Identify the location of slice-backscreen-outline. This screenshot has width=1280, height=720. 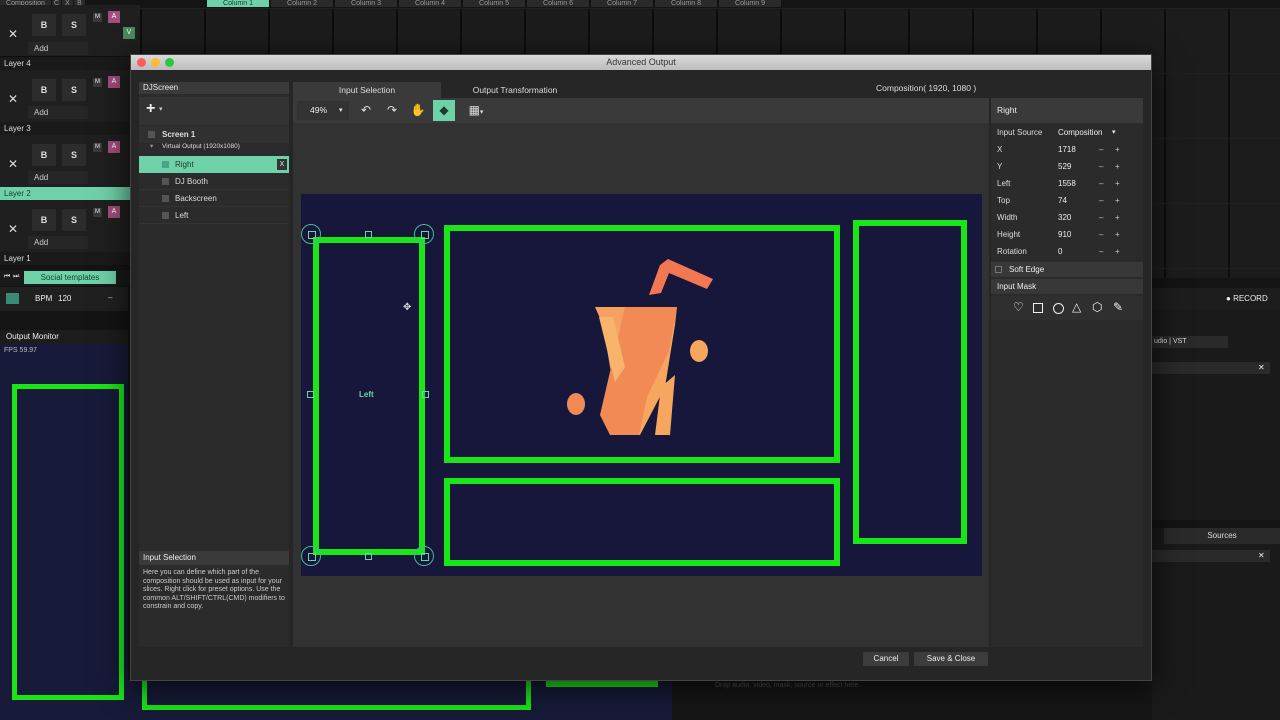
(642, 344).